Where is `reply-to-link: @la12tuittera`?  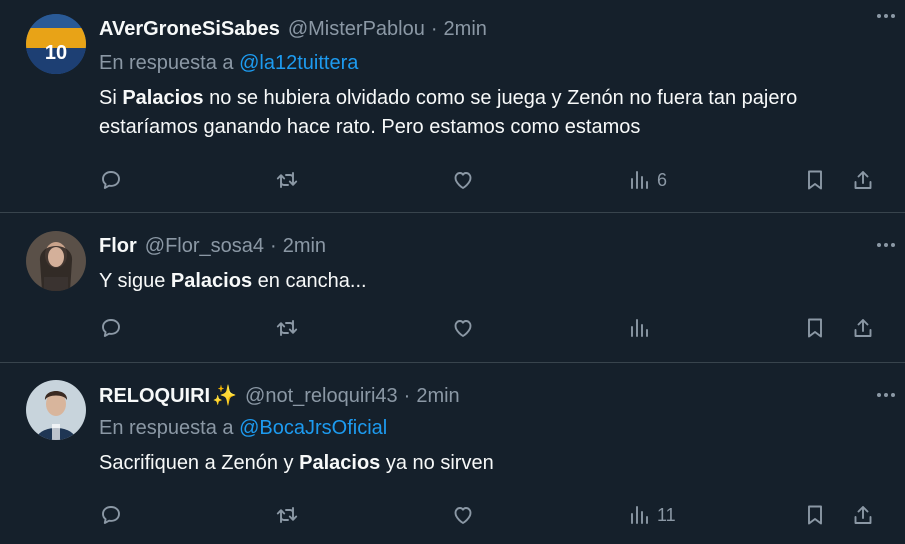 reply-to-link: @la12tuittera is located at coordinates (298, 63).